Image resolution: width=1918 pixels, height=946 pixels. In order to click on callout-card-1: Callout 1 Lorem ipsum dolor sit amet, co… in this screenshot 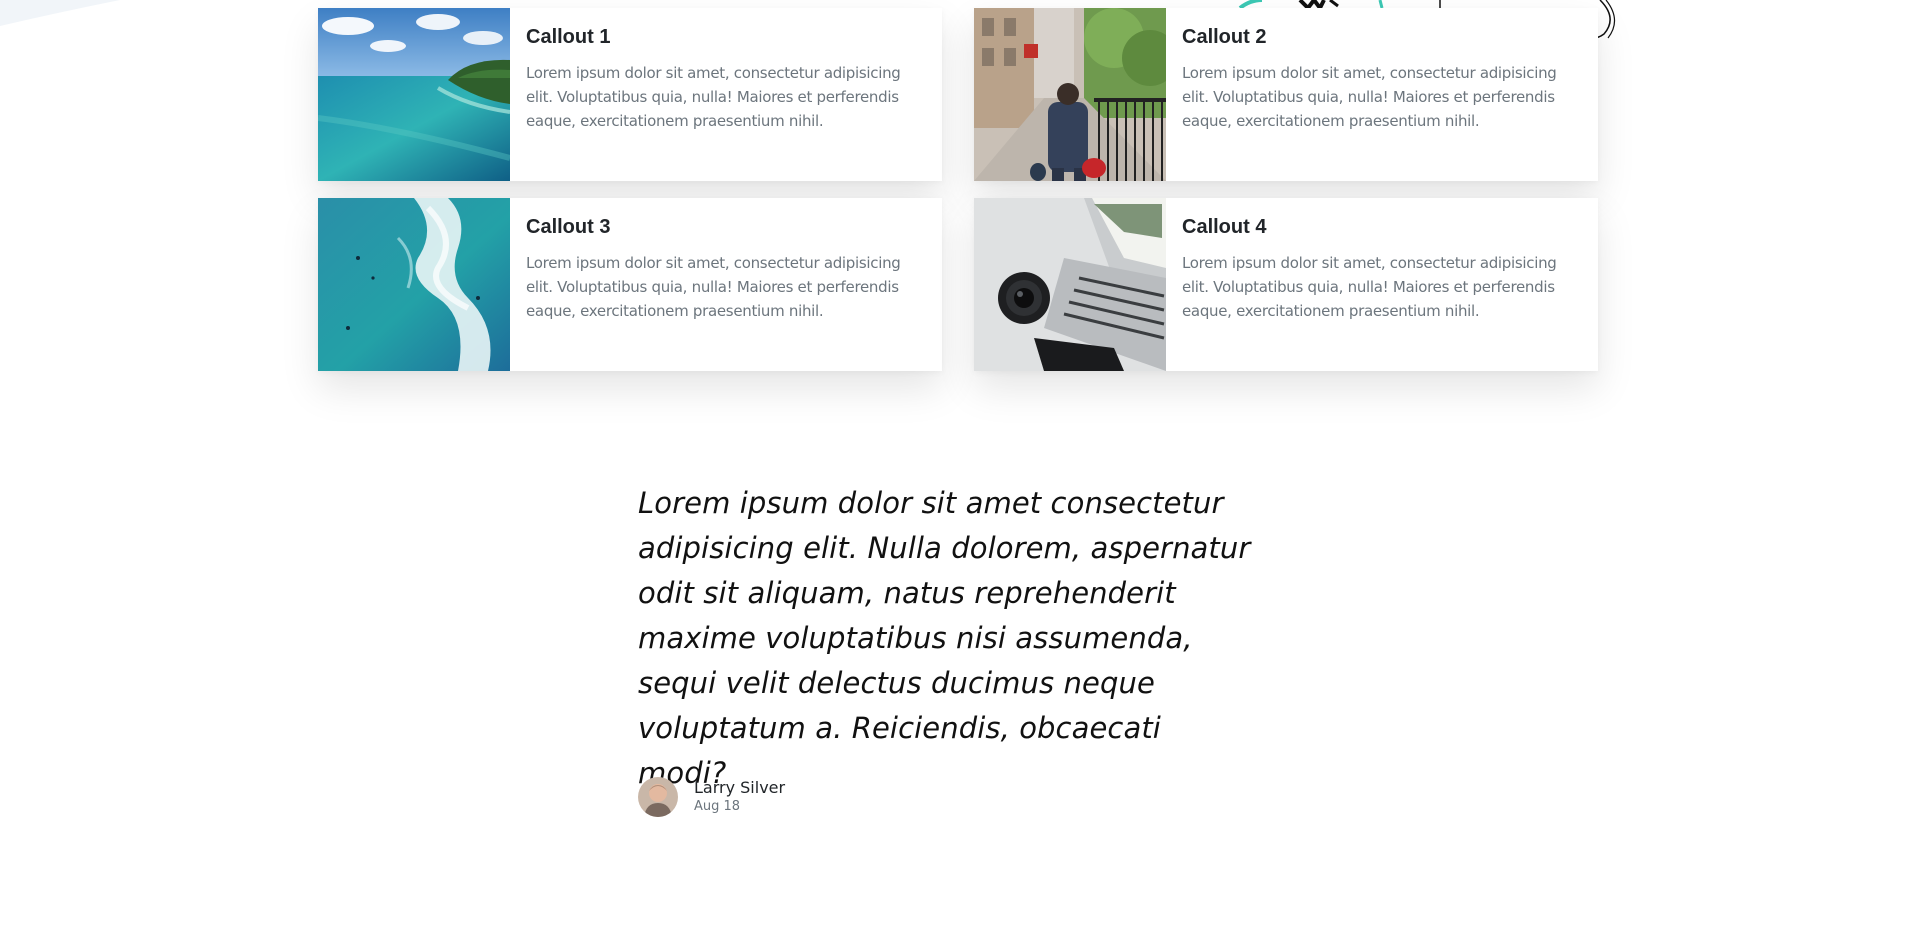, I will do `click(630, 94)`.